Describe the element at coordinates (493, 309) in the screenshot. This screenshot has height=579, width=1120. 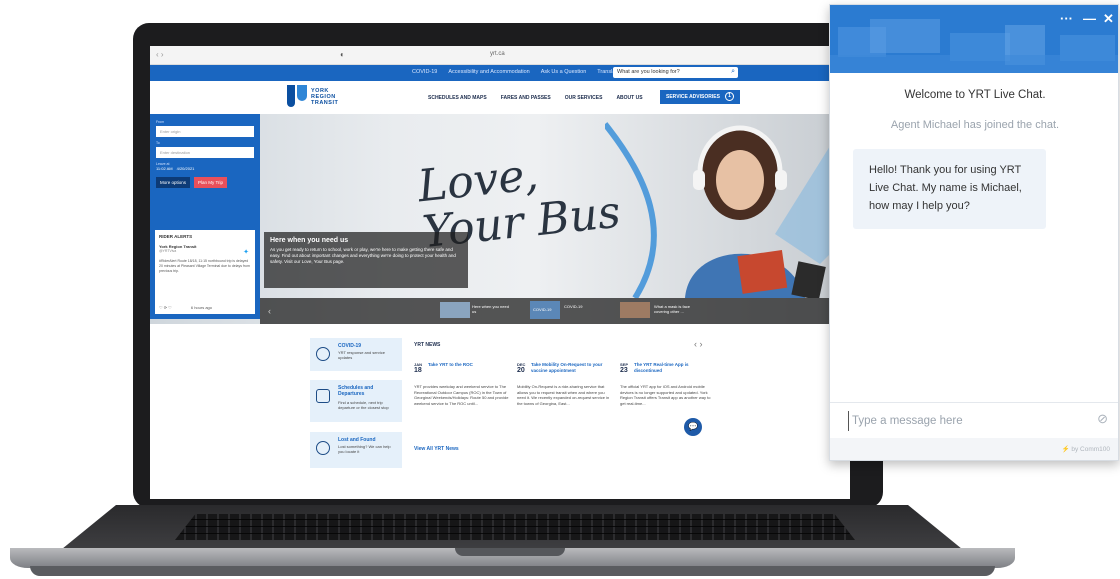
I see `slide-label-1: Here when you need us` at that location.